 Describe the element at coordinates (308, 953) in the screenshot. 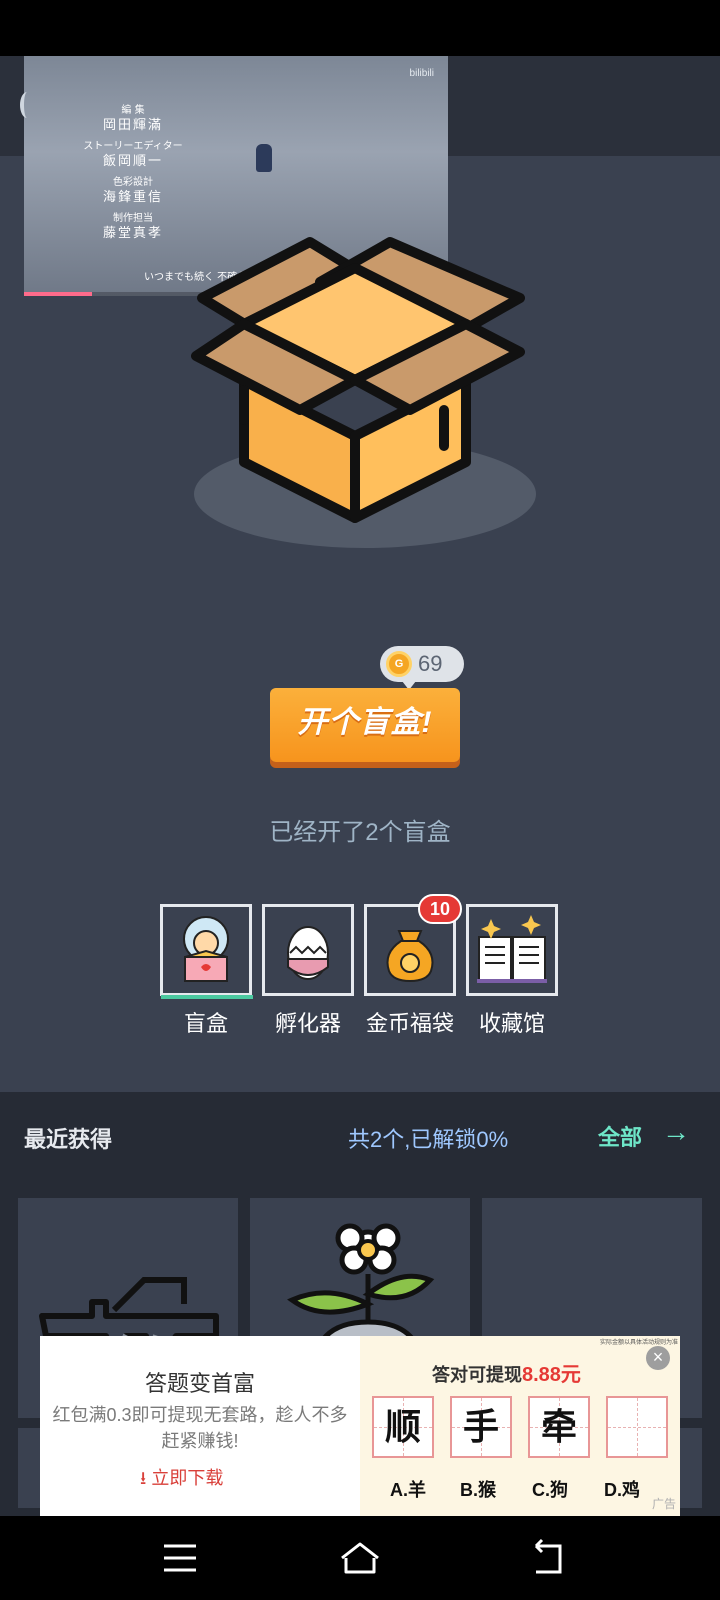

I see `egg-icon` at that location.